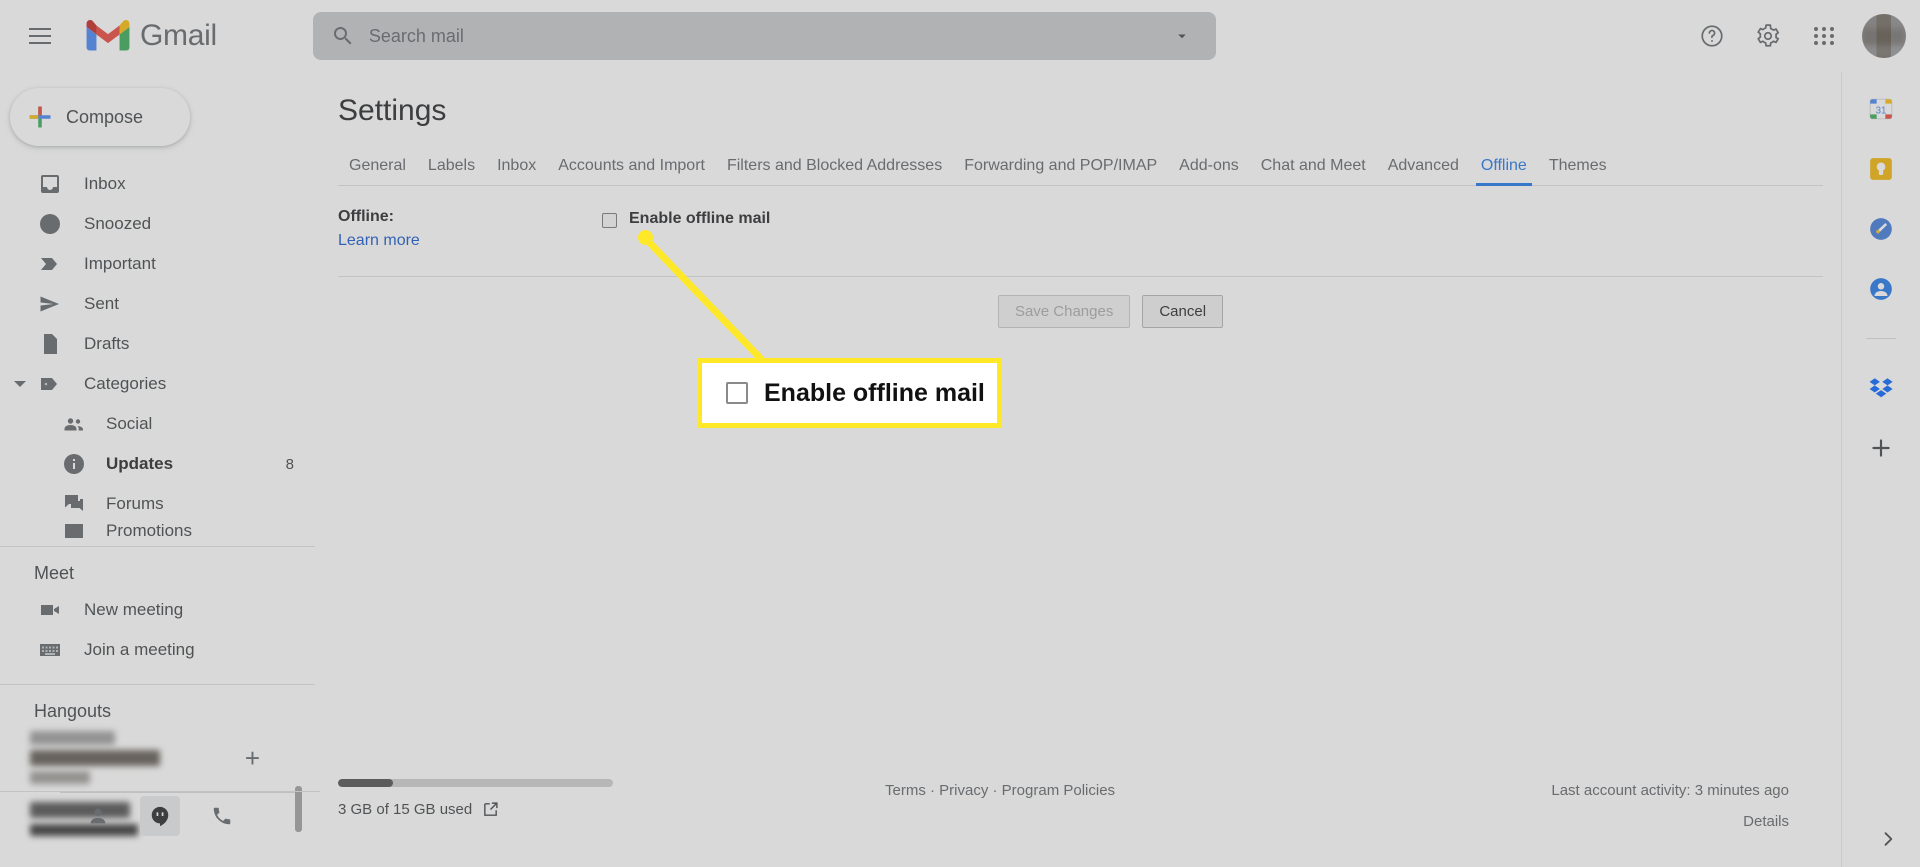  What do you see at coordinates (74, 503) in the screenshot?
I see `forum-icon` at bounding box center [74, 503].